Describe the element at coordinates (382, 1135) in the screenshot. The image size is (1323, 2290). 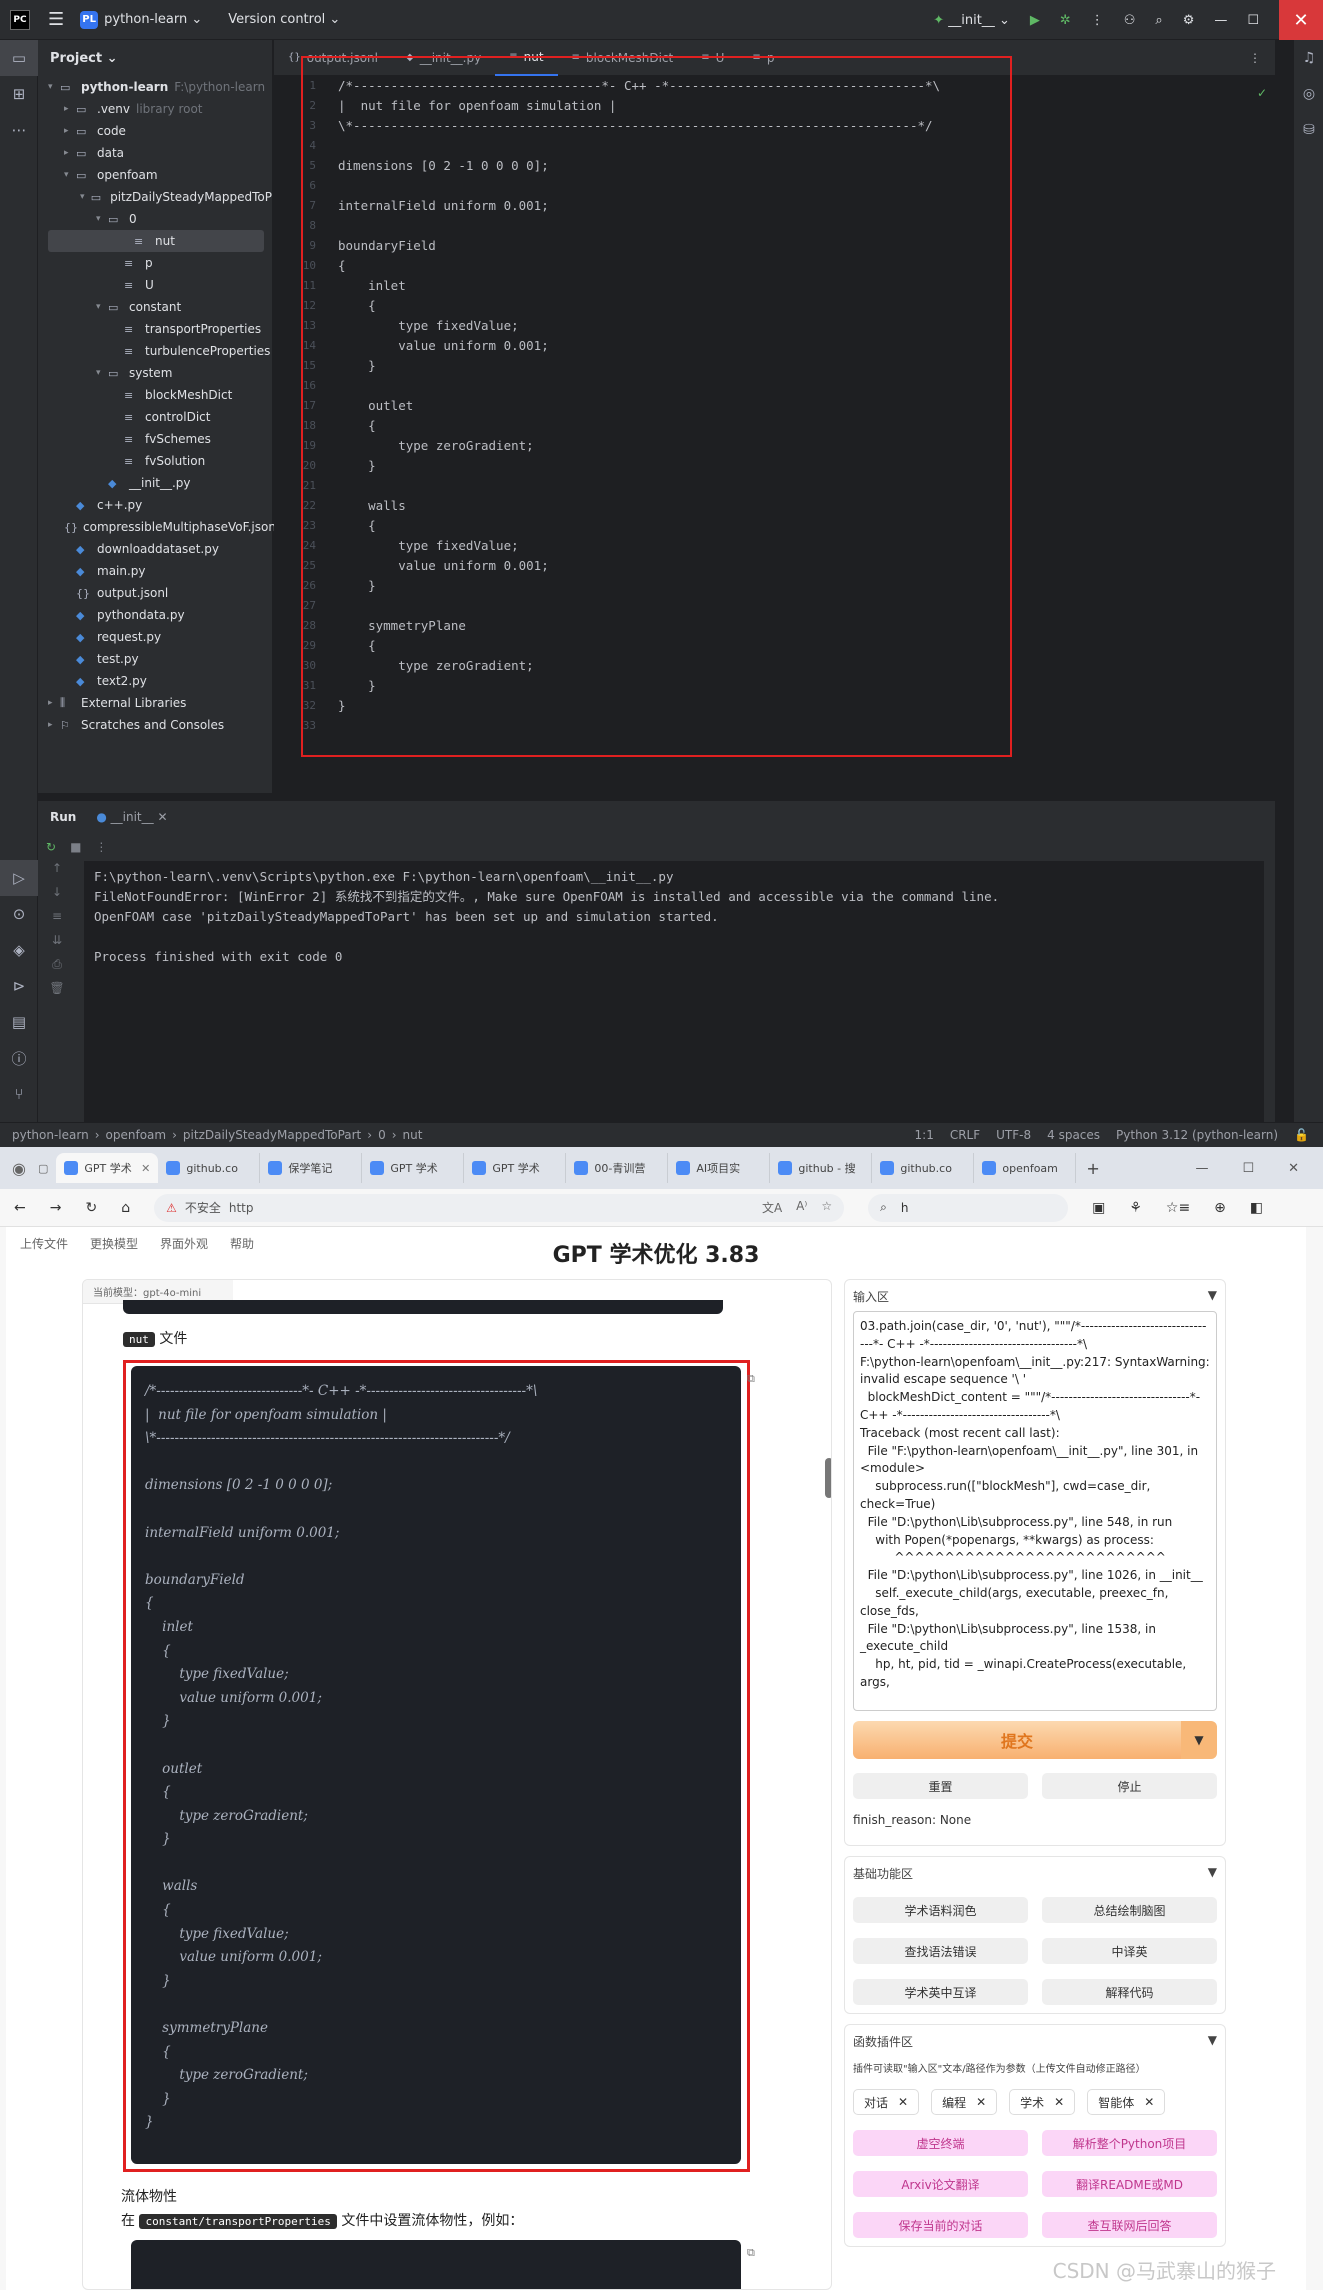
I see `breadcrumb-item: 0` at that location.